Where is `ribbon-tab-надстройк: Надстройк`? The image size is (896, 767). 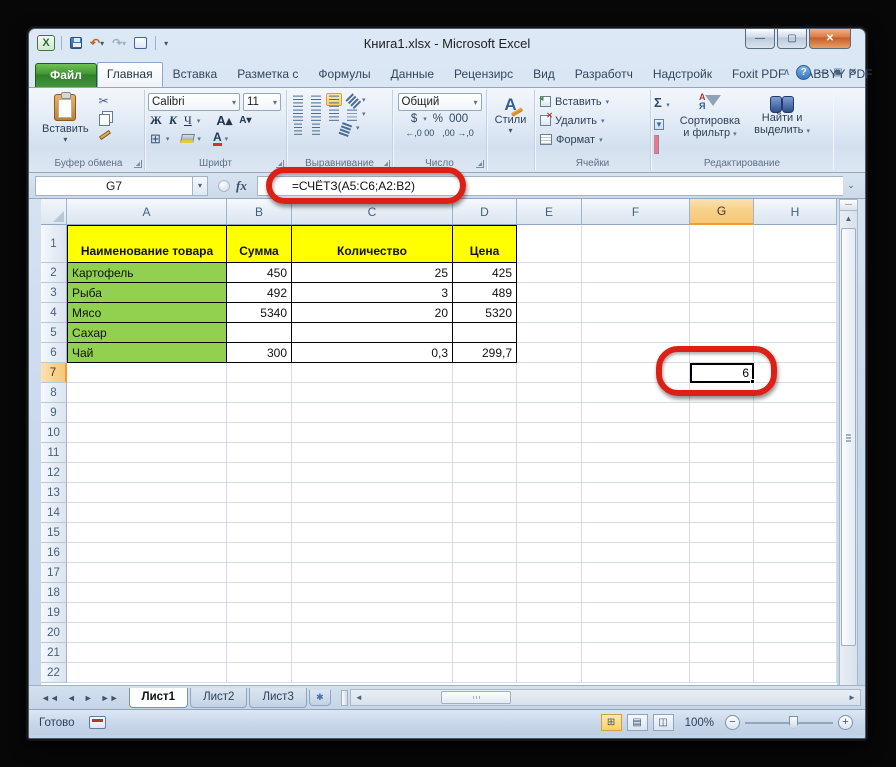 ribbon-tab-надстройк: Надстройк is located at coordinates (682, 74).